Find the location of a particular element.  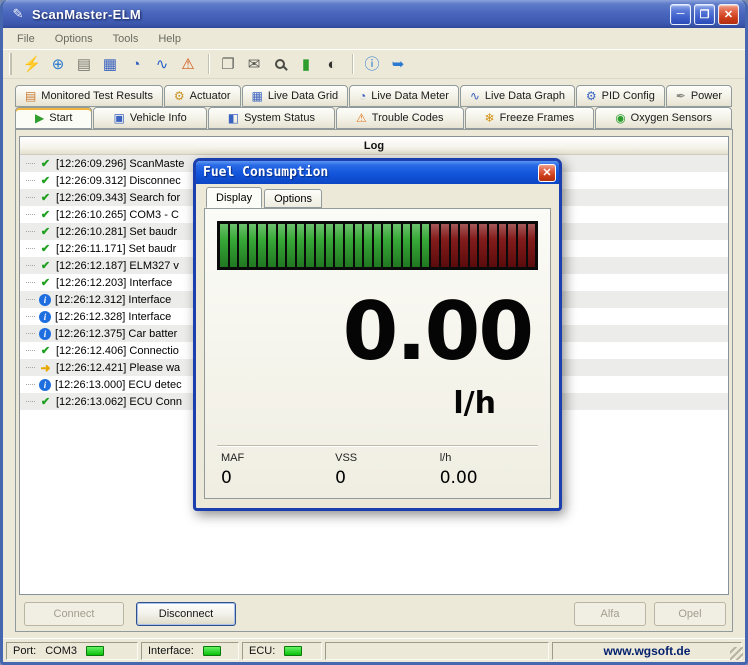

disconnect-button: Disconnect is located at coordinates (186, 614).